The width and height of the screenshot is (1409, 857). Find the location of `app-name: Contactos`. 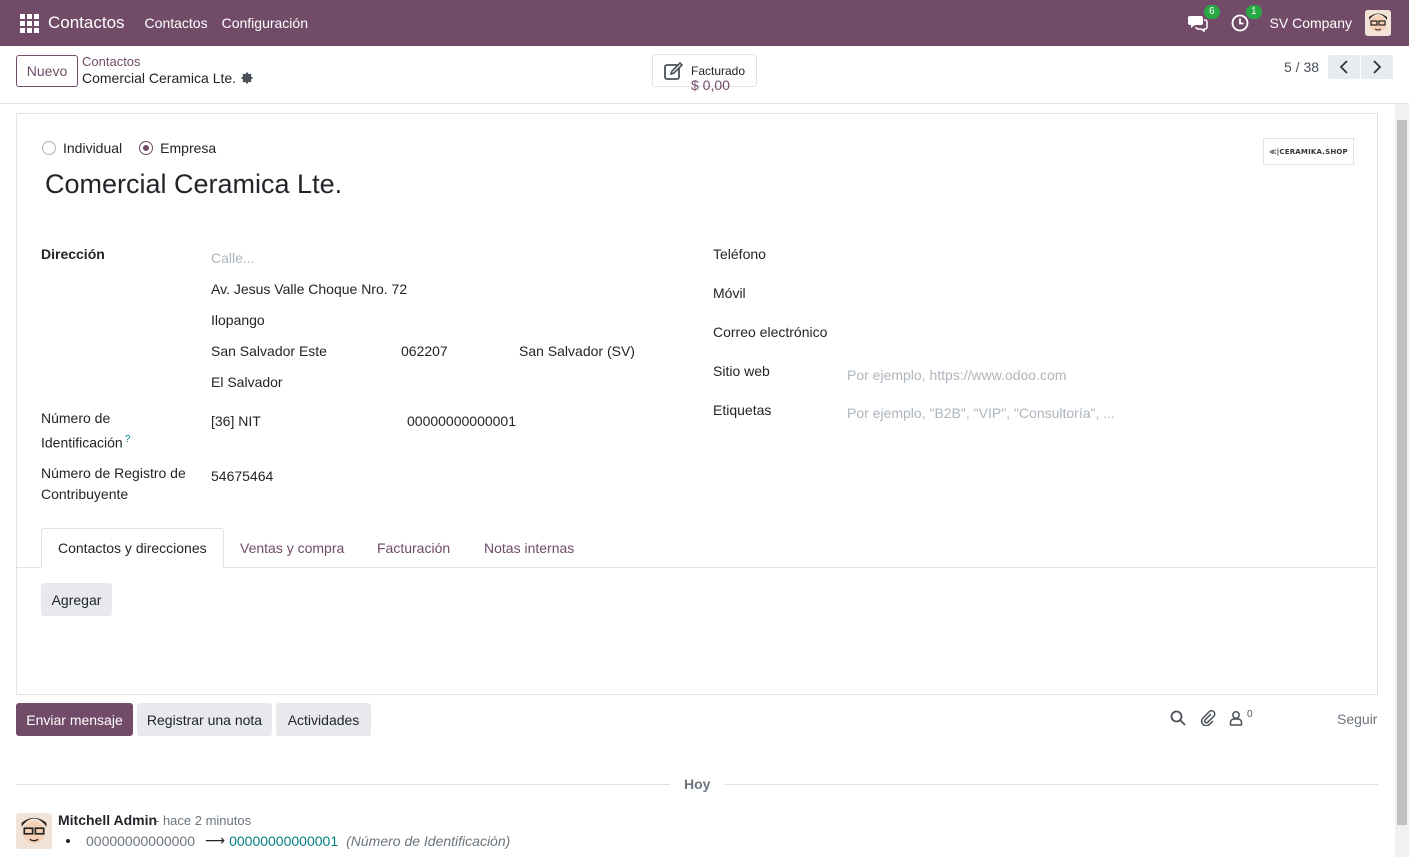

app-name: Contactos is located at coordinates (86, 23).